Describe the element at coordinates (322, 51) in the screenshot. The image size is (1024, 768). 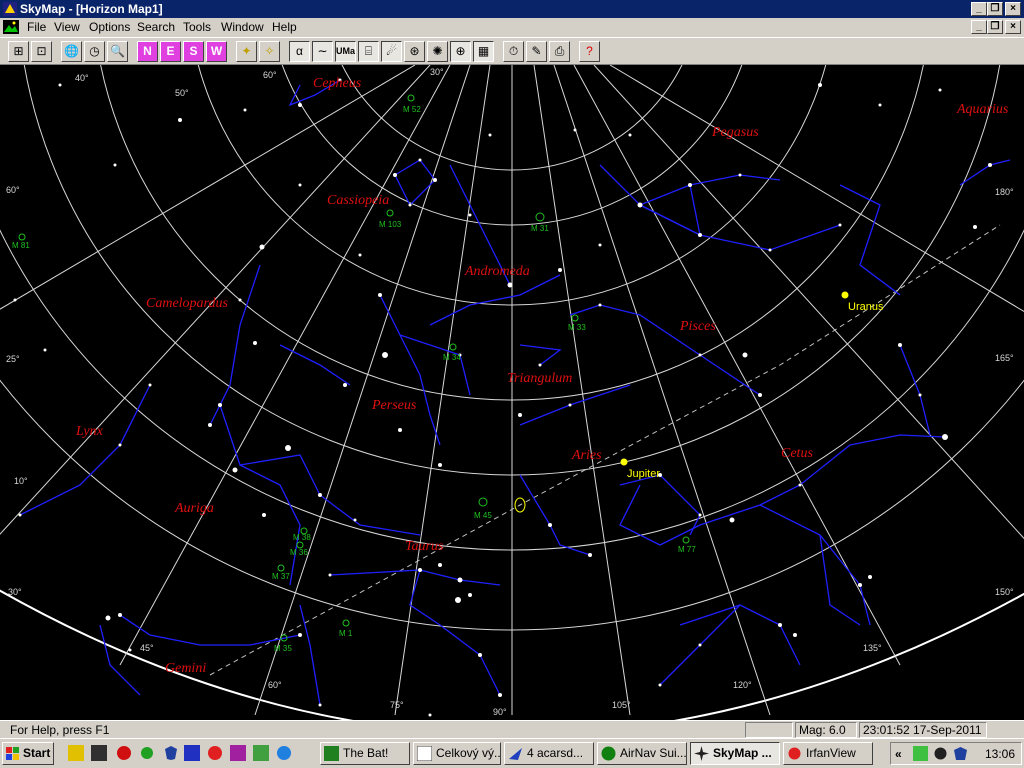
I see `constellation-lines-button: ∼` at that location.